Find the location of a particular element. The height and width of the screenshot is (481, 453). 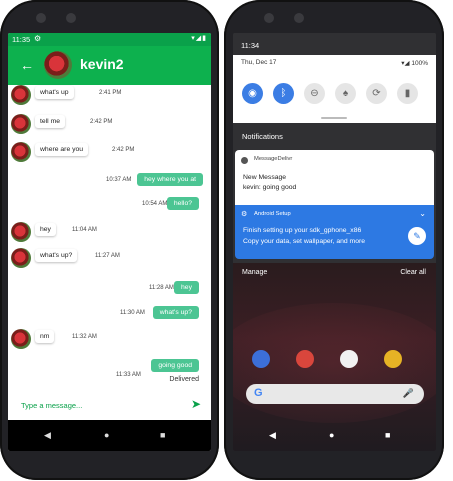

app-icon is located at coordinates (244, 160).